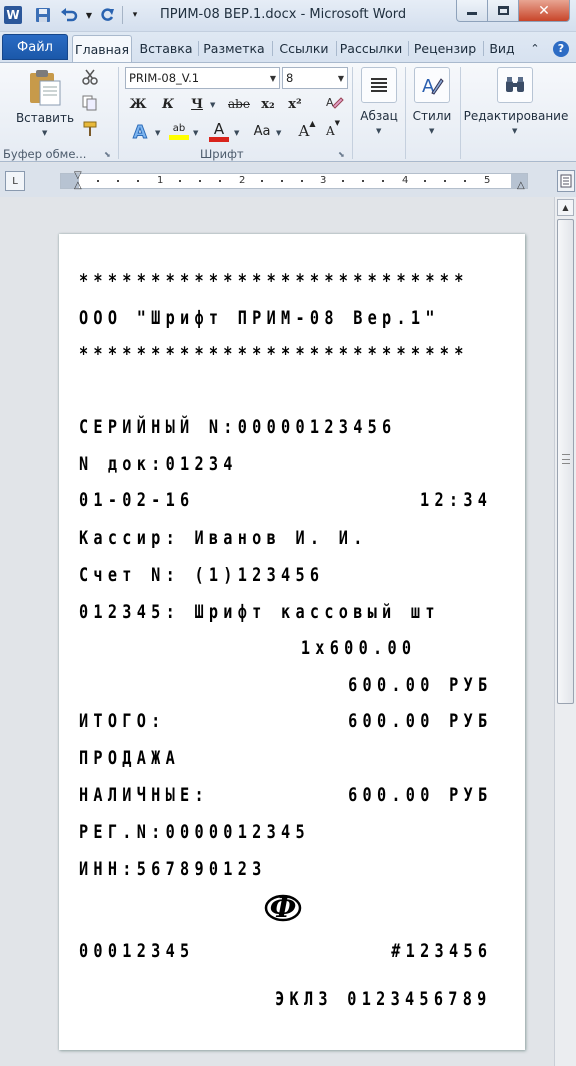 The width and height of the screenshot is (576, 1066). Describe the element at coordinates (341, 78) in the screenshot. I see `font-size-dropdown-icon: ▼` at that location.